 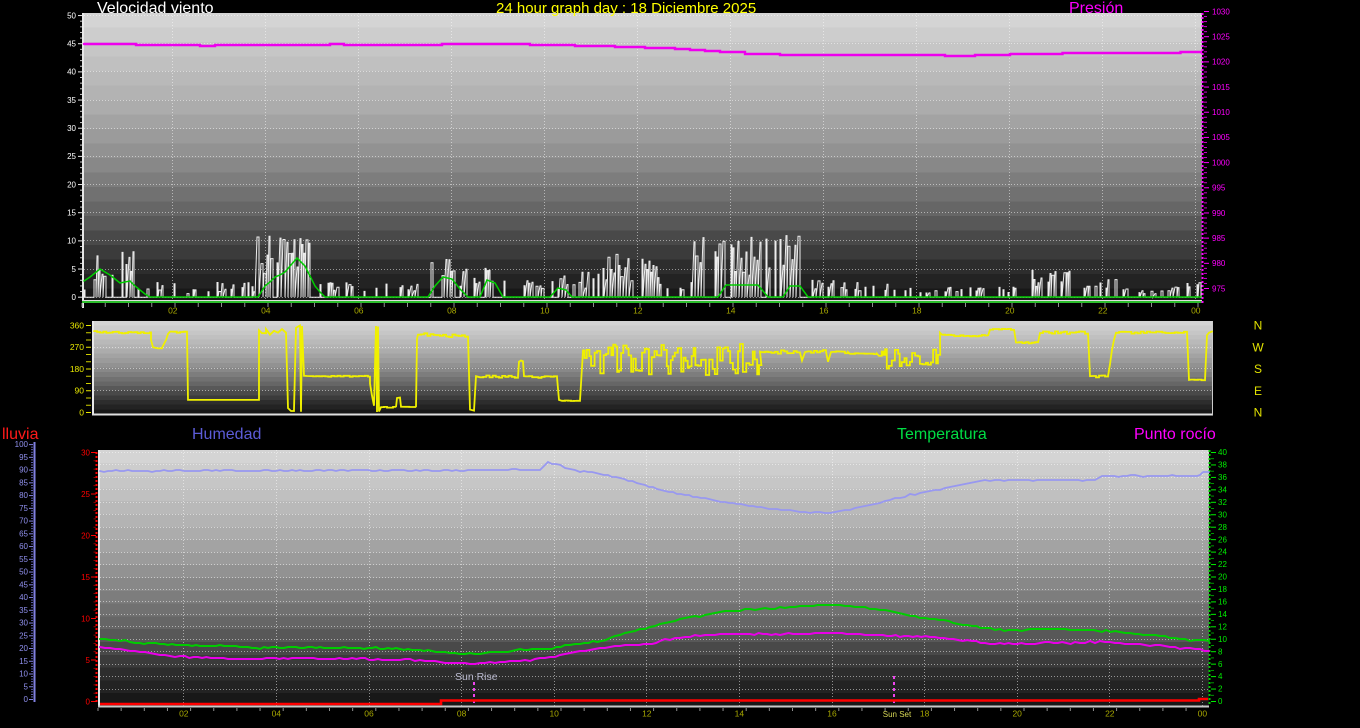 I want to click on svg-text: 70, so click(x=23, y=521).